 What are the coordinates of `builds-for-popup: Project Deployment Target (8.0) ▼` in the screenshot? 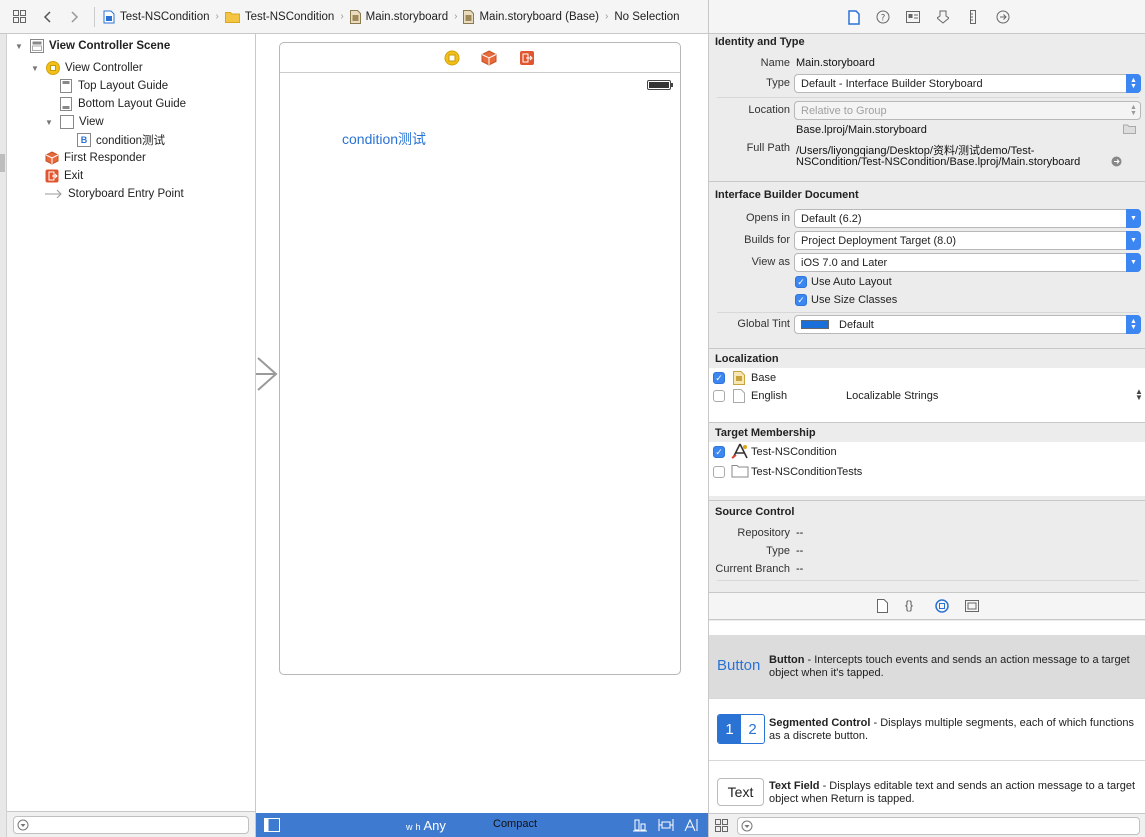 It's located at (967, 240).